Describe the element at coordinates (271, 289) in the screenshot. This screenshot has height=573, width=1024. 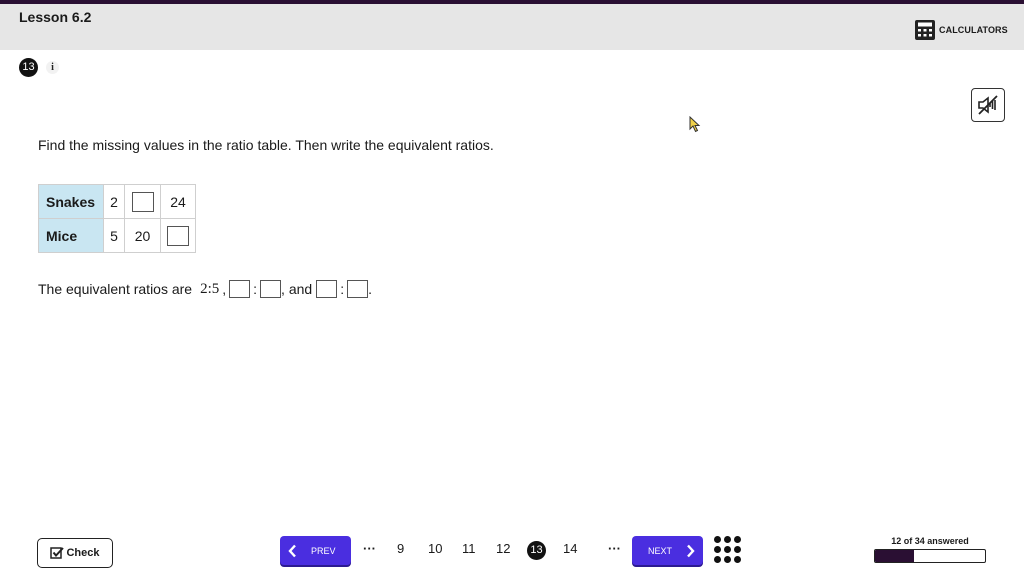
I see `answer-box-ratio-1b` at that location.